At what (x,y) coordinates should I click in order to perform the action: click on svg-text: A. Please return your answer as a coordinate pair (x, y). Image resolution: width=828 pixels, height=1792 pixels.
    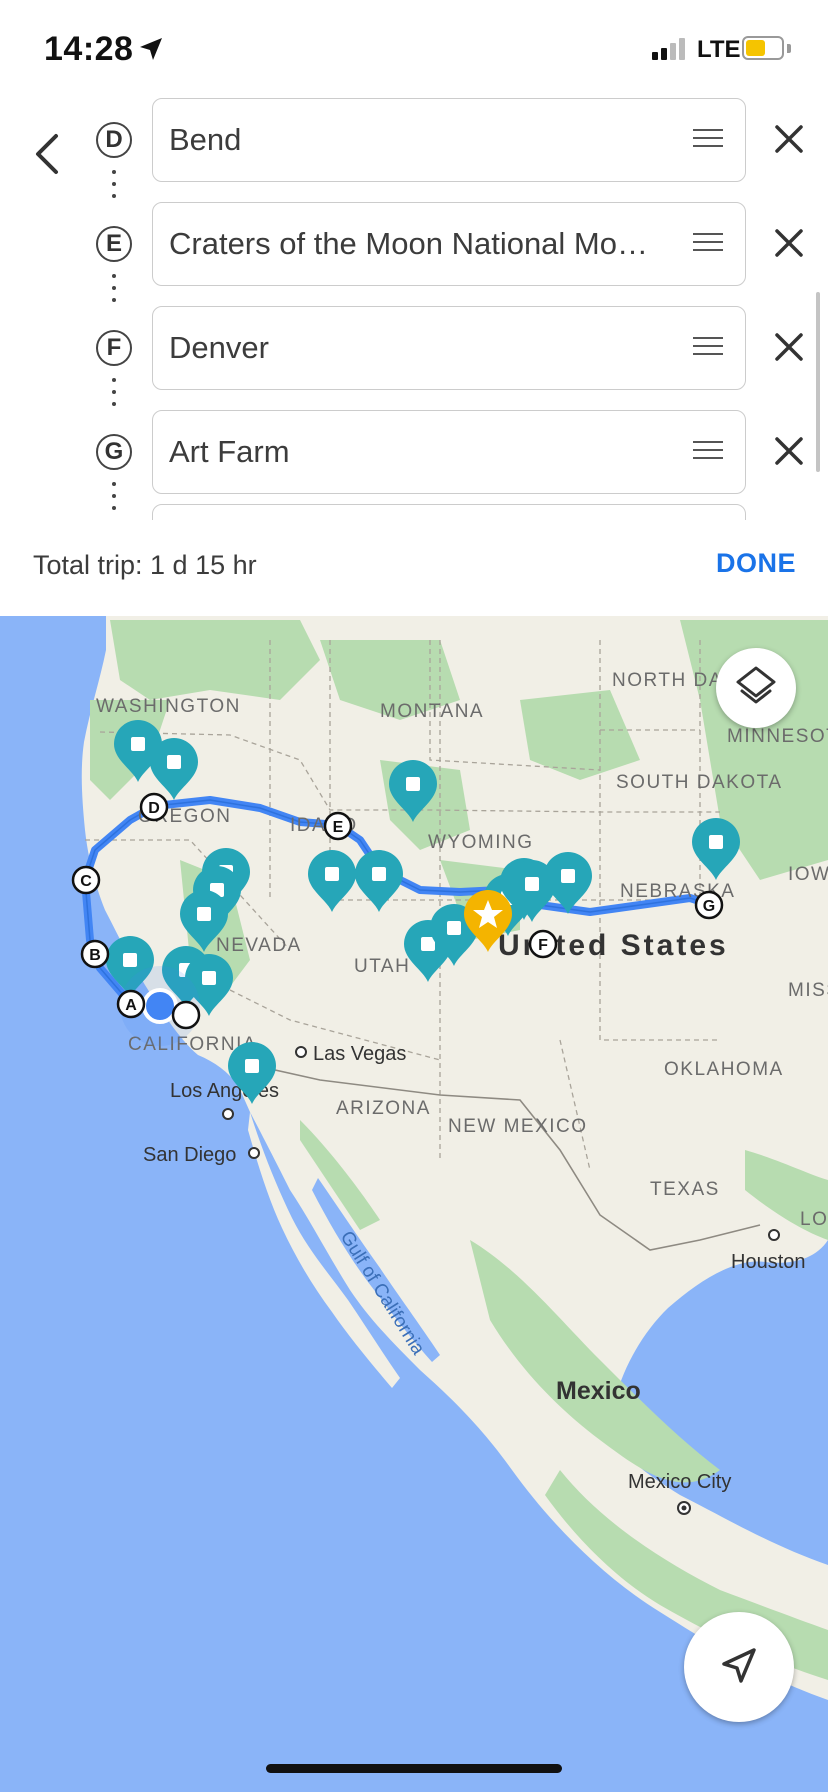
    Looking at the image, I should click on (131, 1005).